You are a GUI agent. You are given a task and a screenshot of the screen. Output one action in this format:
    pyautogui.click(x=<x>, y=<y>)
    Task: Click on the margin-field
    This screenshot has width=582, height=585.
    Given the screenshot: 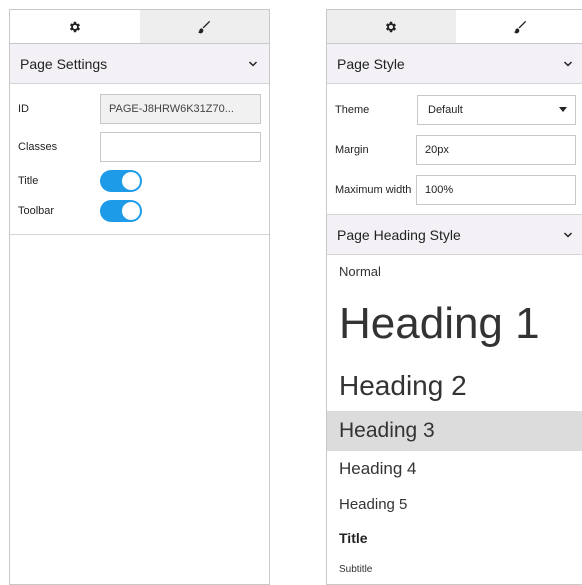 What is the action you would take?
    pyautogui.click(x=496, y=150)
    